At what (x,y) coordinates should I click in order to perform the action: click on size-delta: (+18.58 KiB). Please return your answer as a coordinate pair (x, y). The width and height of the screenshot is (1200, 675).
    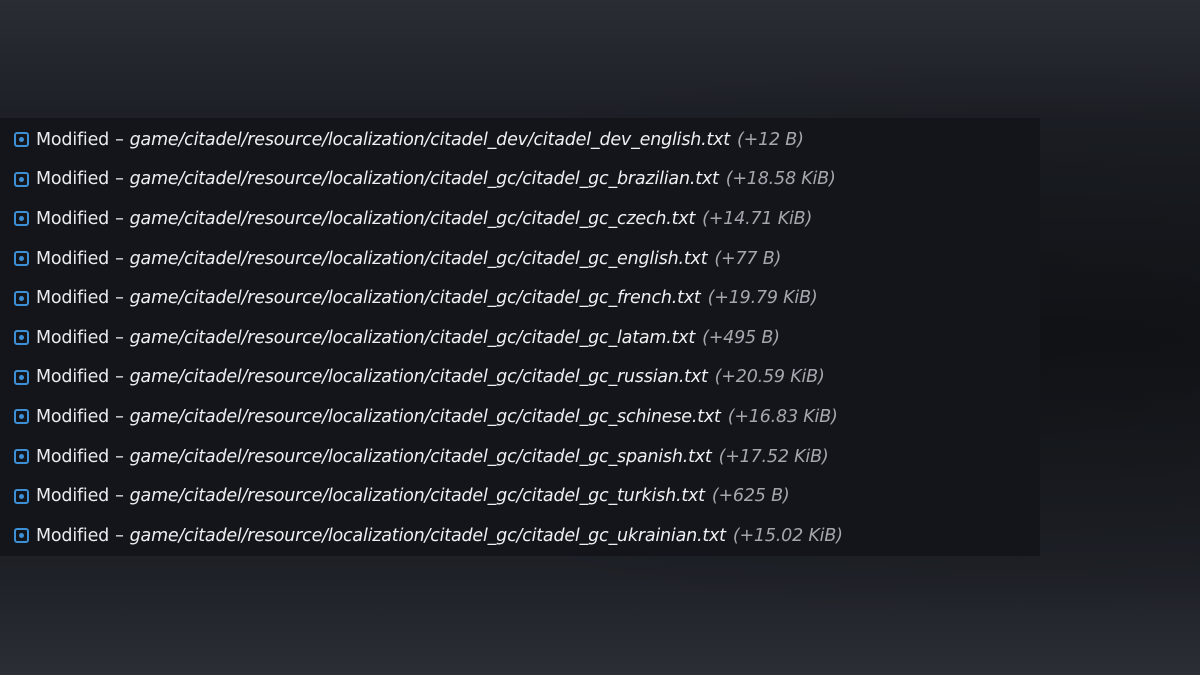
    Looking at the image, I should click on (780, 179).